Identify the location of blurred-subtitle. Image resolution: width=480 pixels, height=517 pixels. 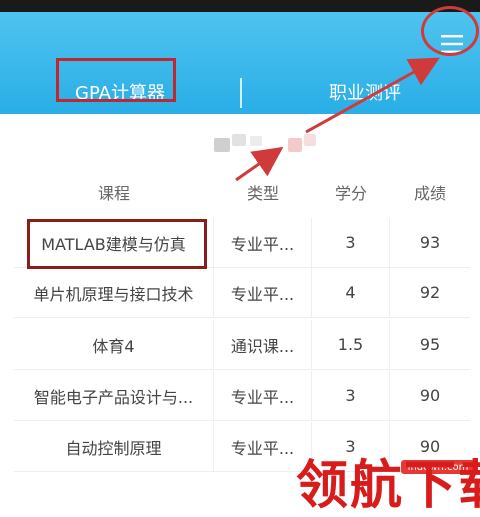
(270, 143).